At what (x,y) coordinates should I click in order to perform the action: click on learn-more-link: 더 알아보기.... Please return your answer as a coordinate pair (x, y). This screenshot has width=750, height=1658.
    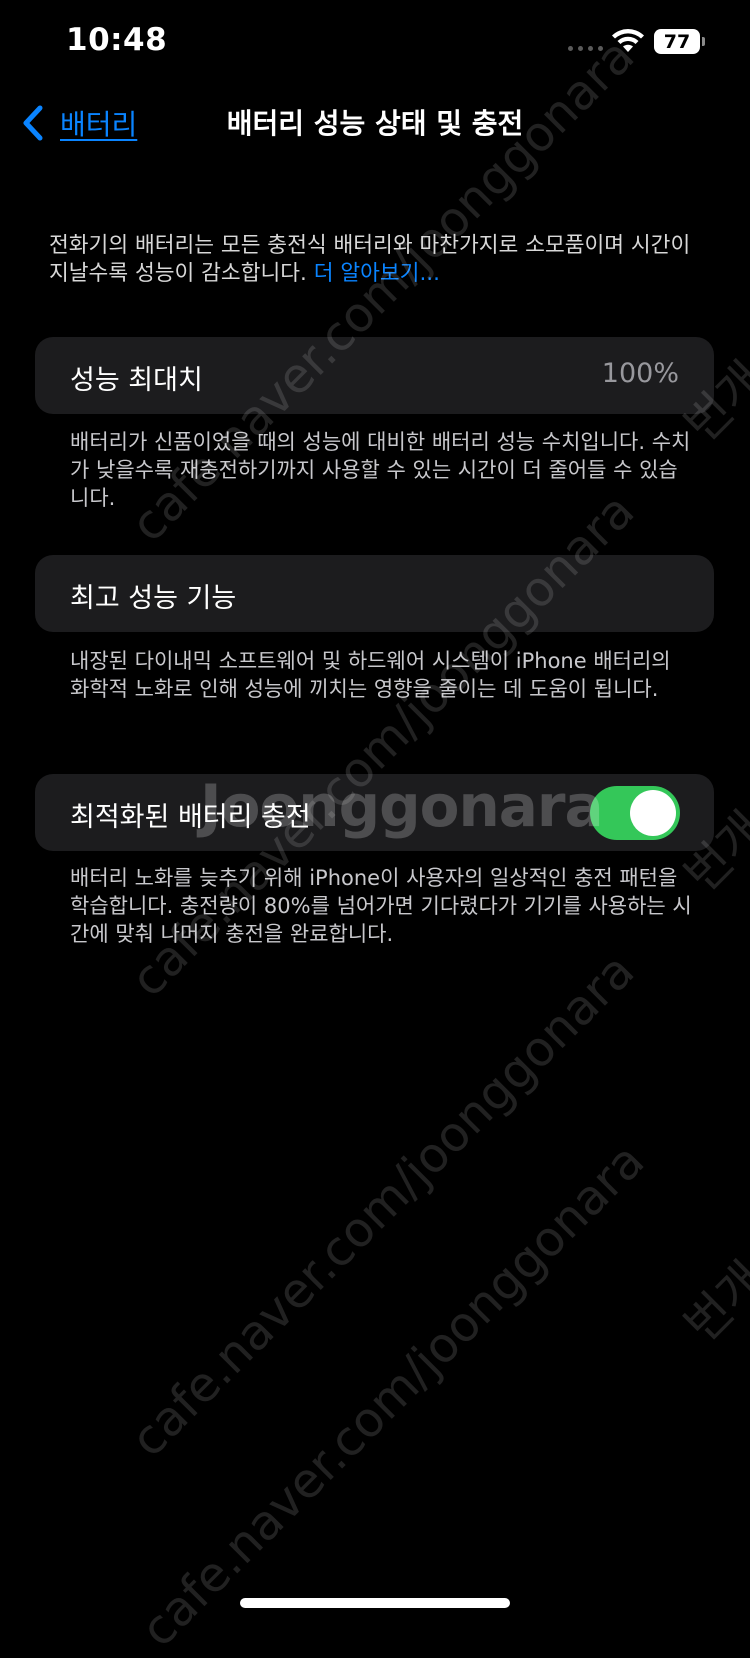
    Looking at the image, I should click on (377, 273).